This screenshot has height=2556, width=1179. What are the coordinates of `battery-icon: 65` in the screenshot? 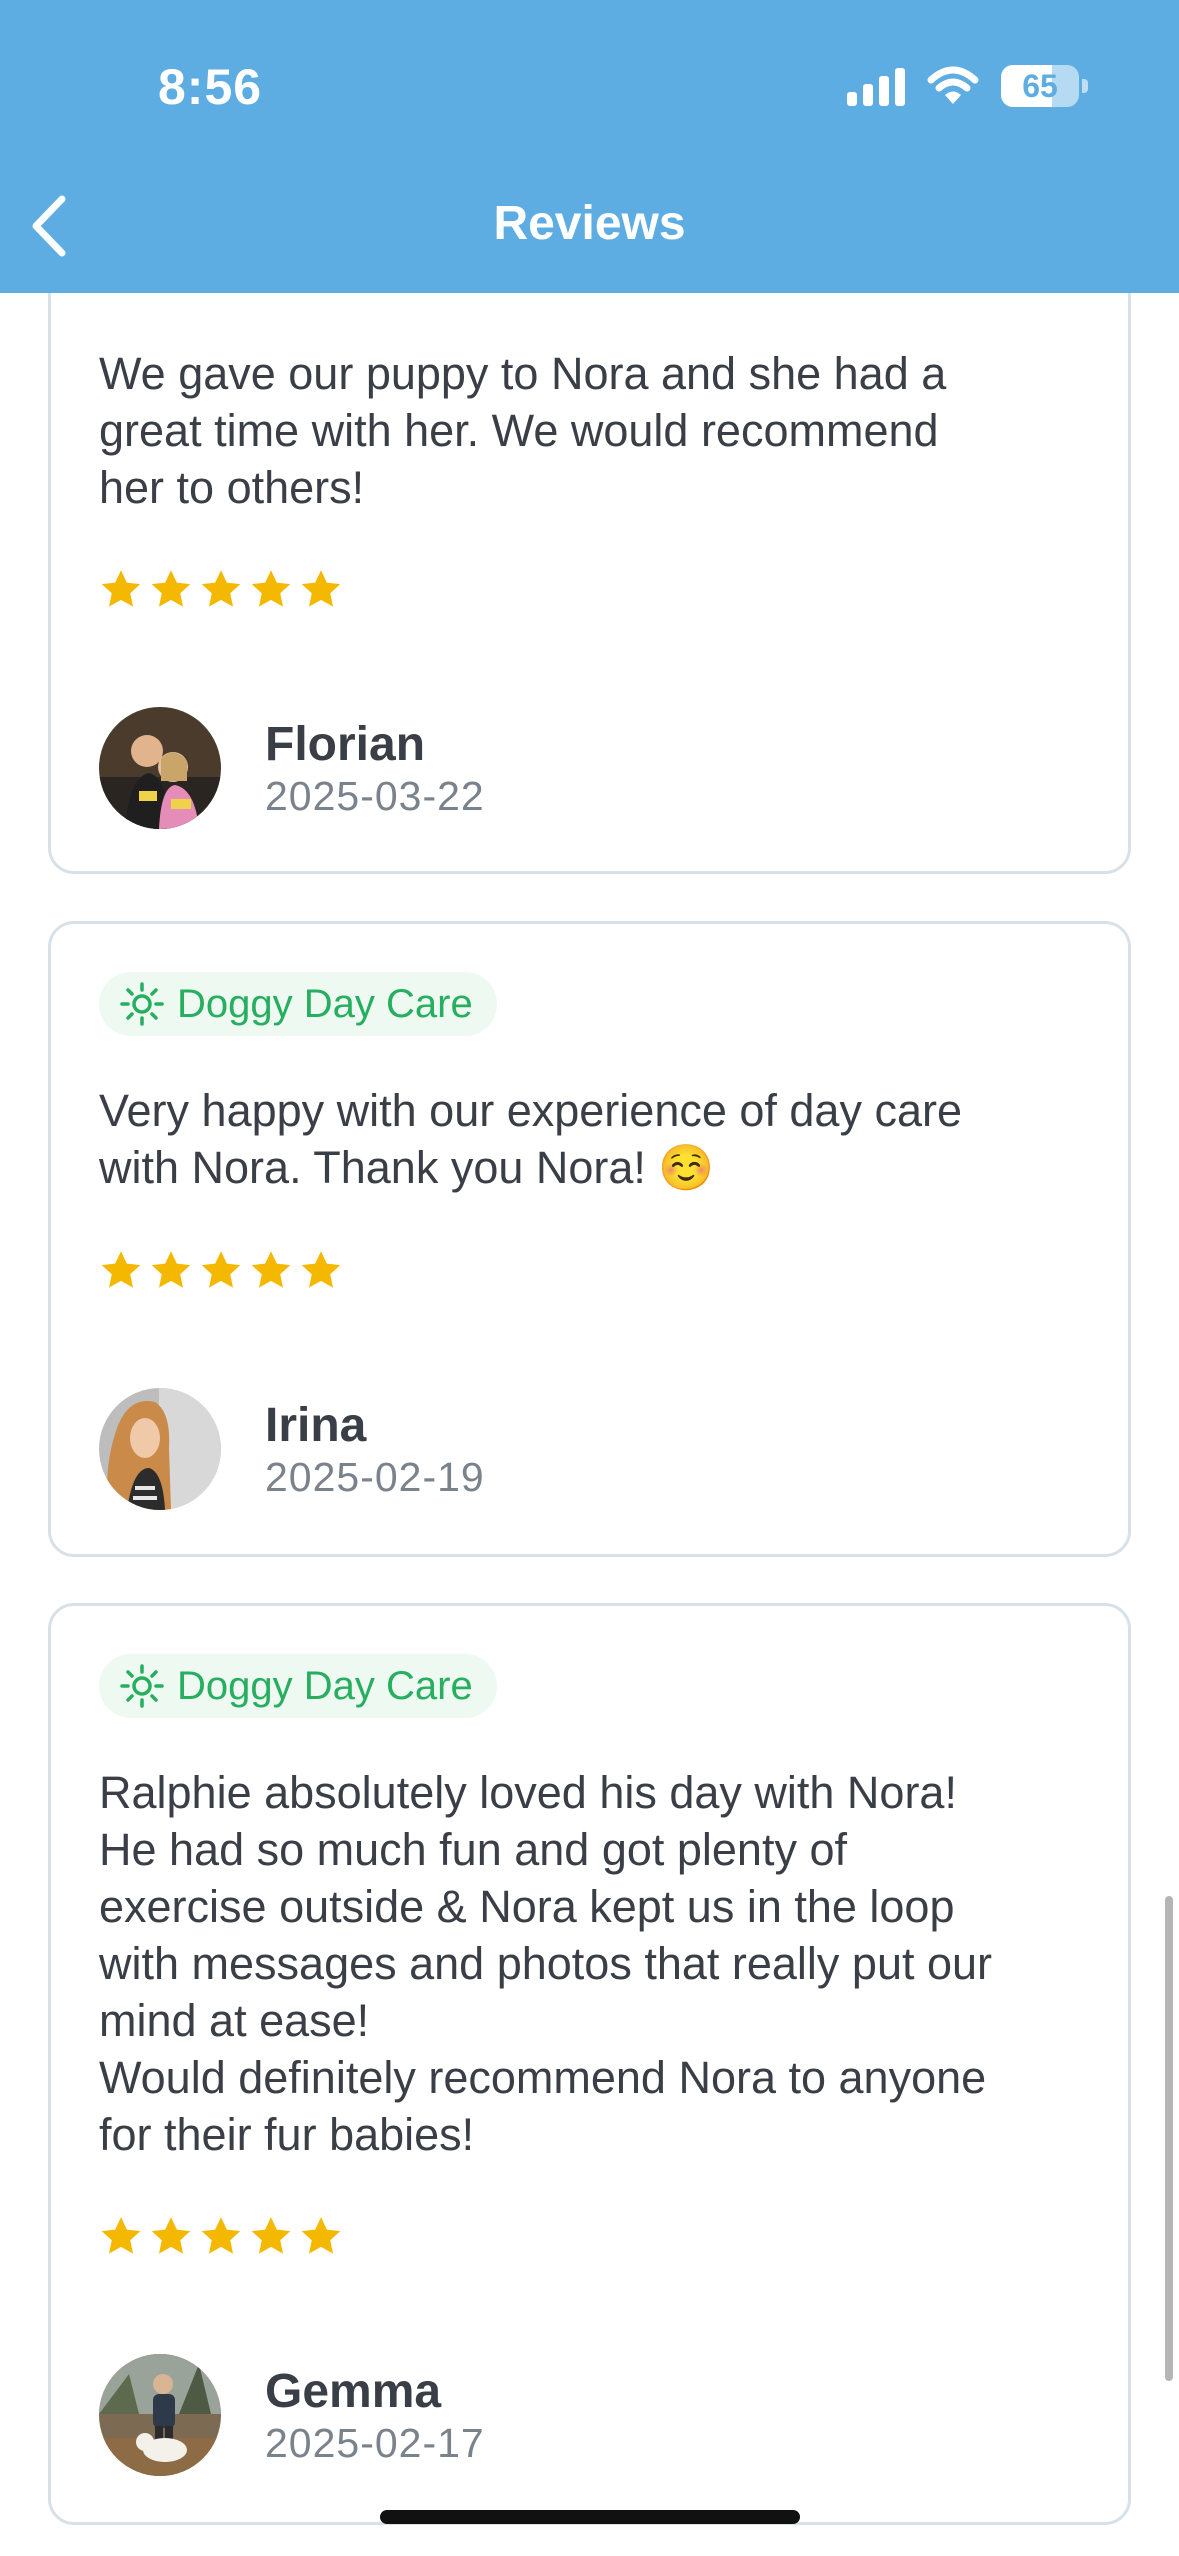 It's located at (1044, 86).